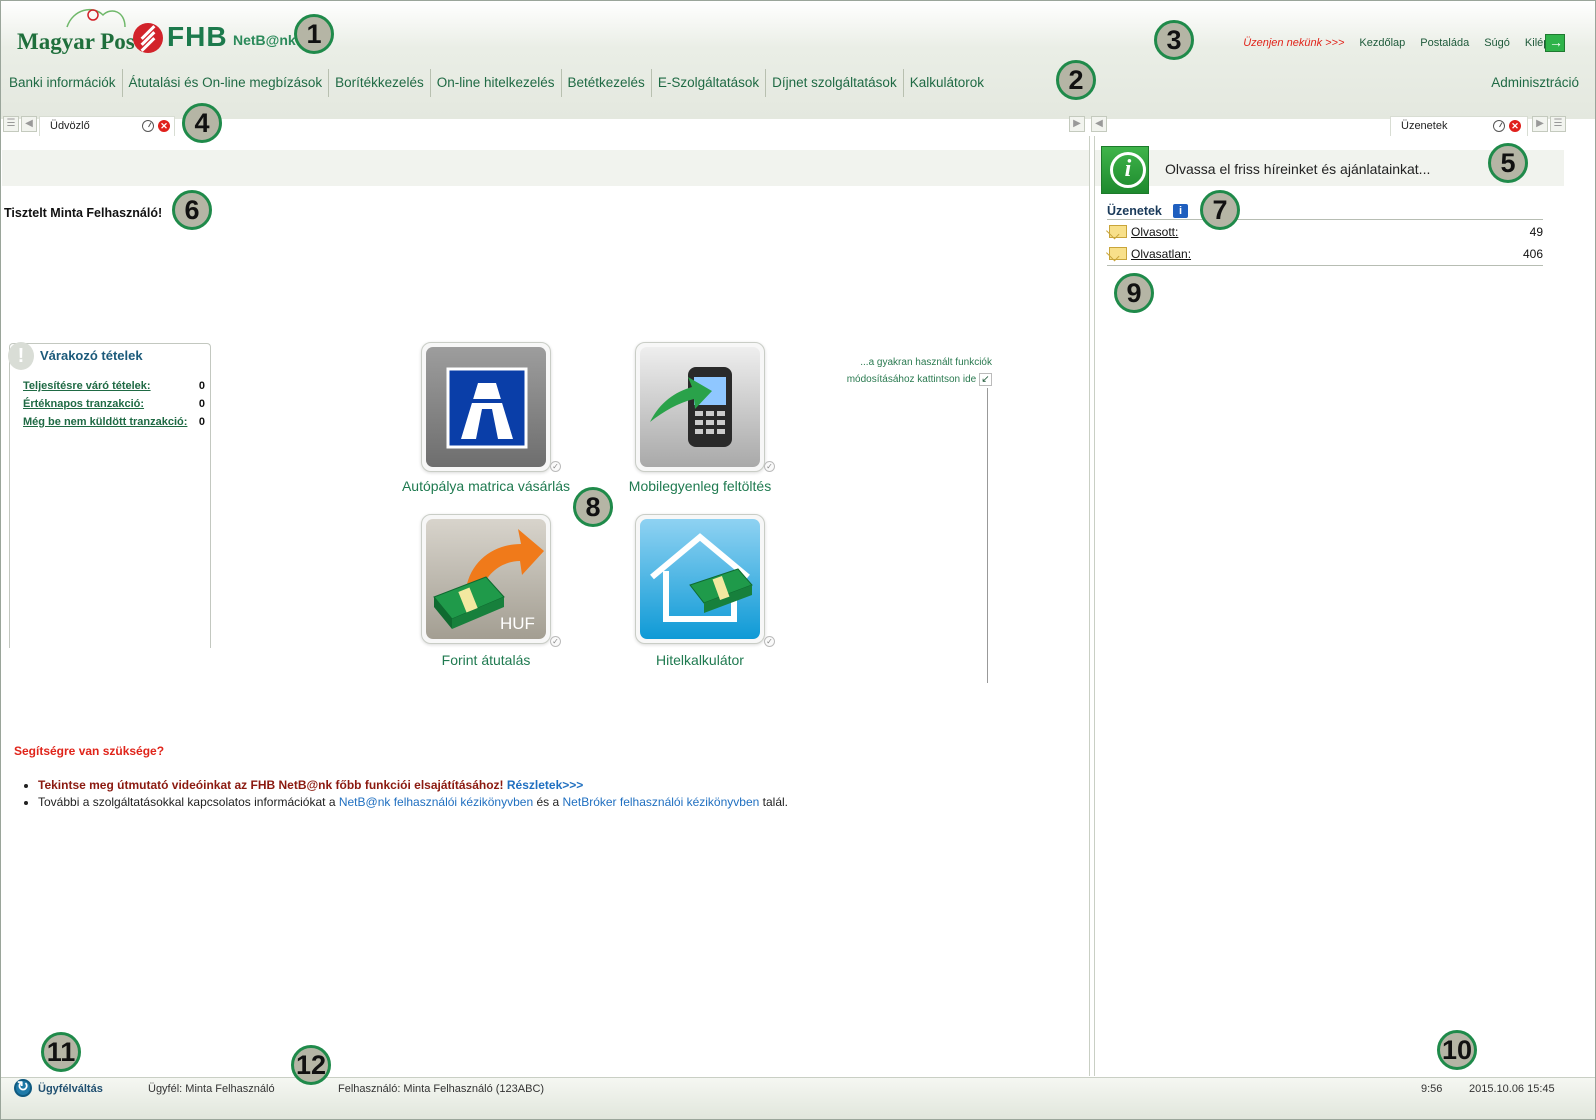 Image resolution: width=1596 pixels, height=1120 pixels. I want to click on messages-title: Üzenetek, so click(1134, 211).